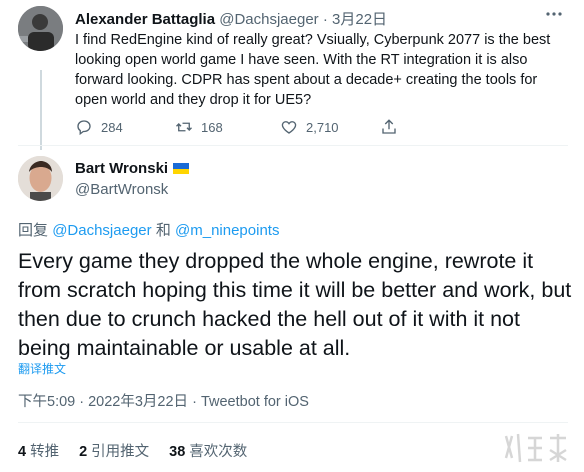 The image size is (584, 472). I want to click on mention-link: @m_ninepoints, so click(227, 230).